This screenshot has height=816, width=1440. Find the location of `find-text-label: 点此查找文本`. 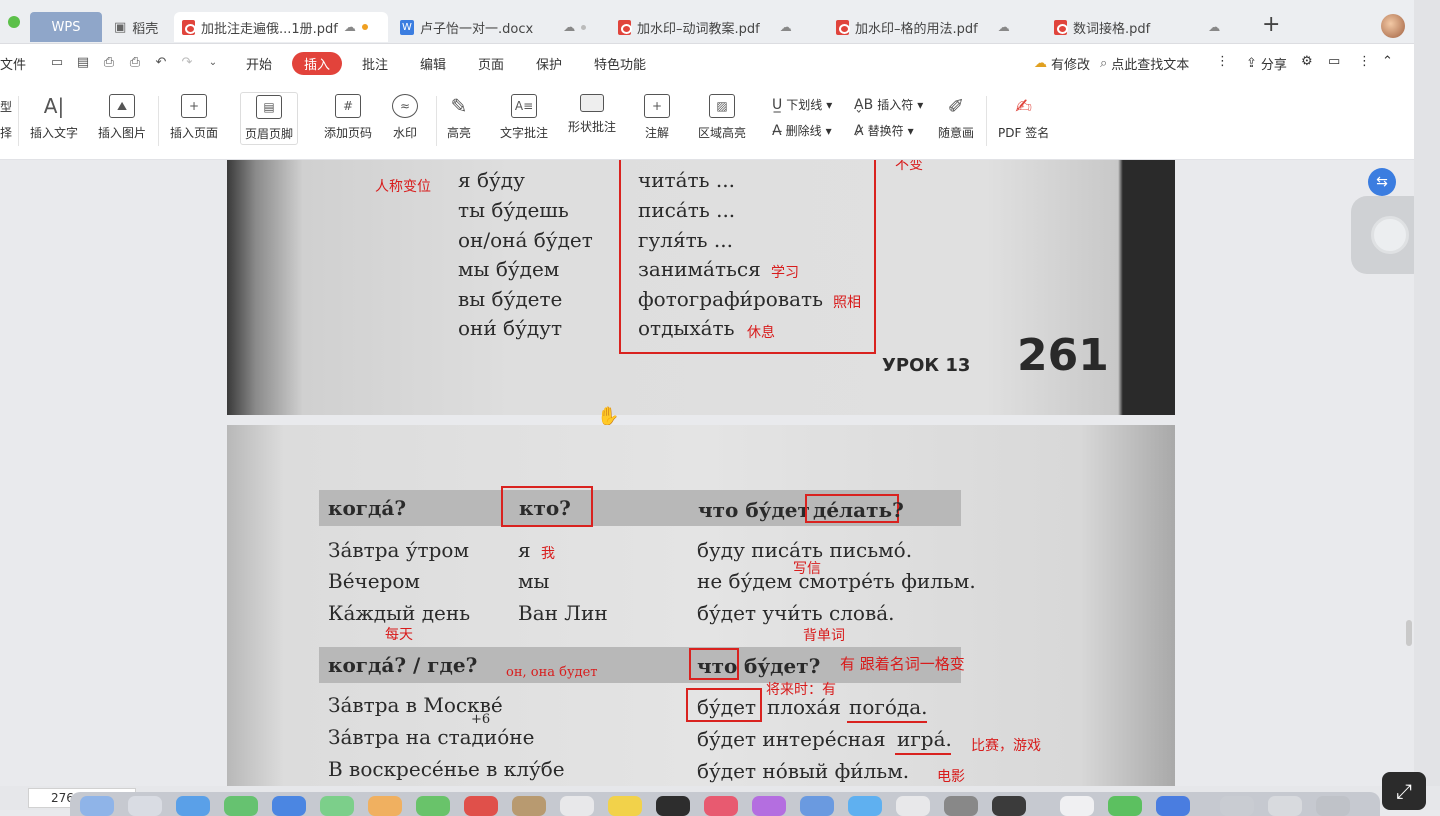

find-text-label: 点此查找文本 is located at coordinates (1150, 65).